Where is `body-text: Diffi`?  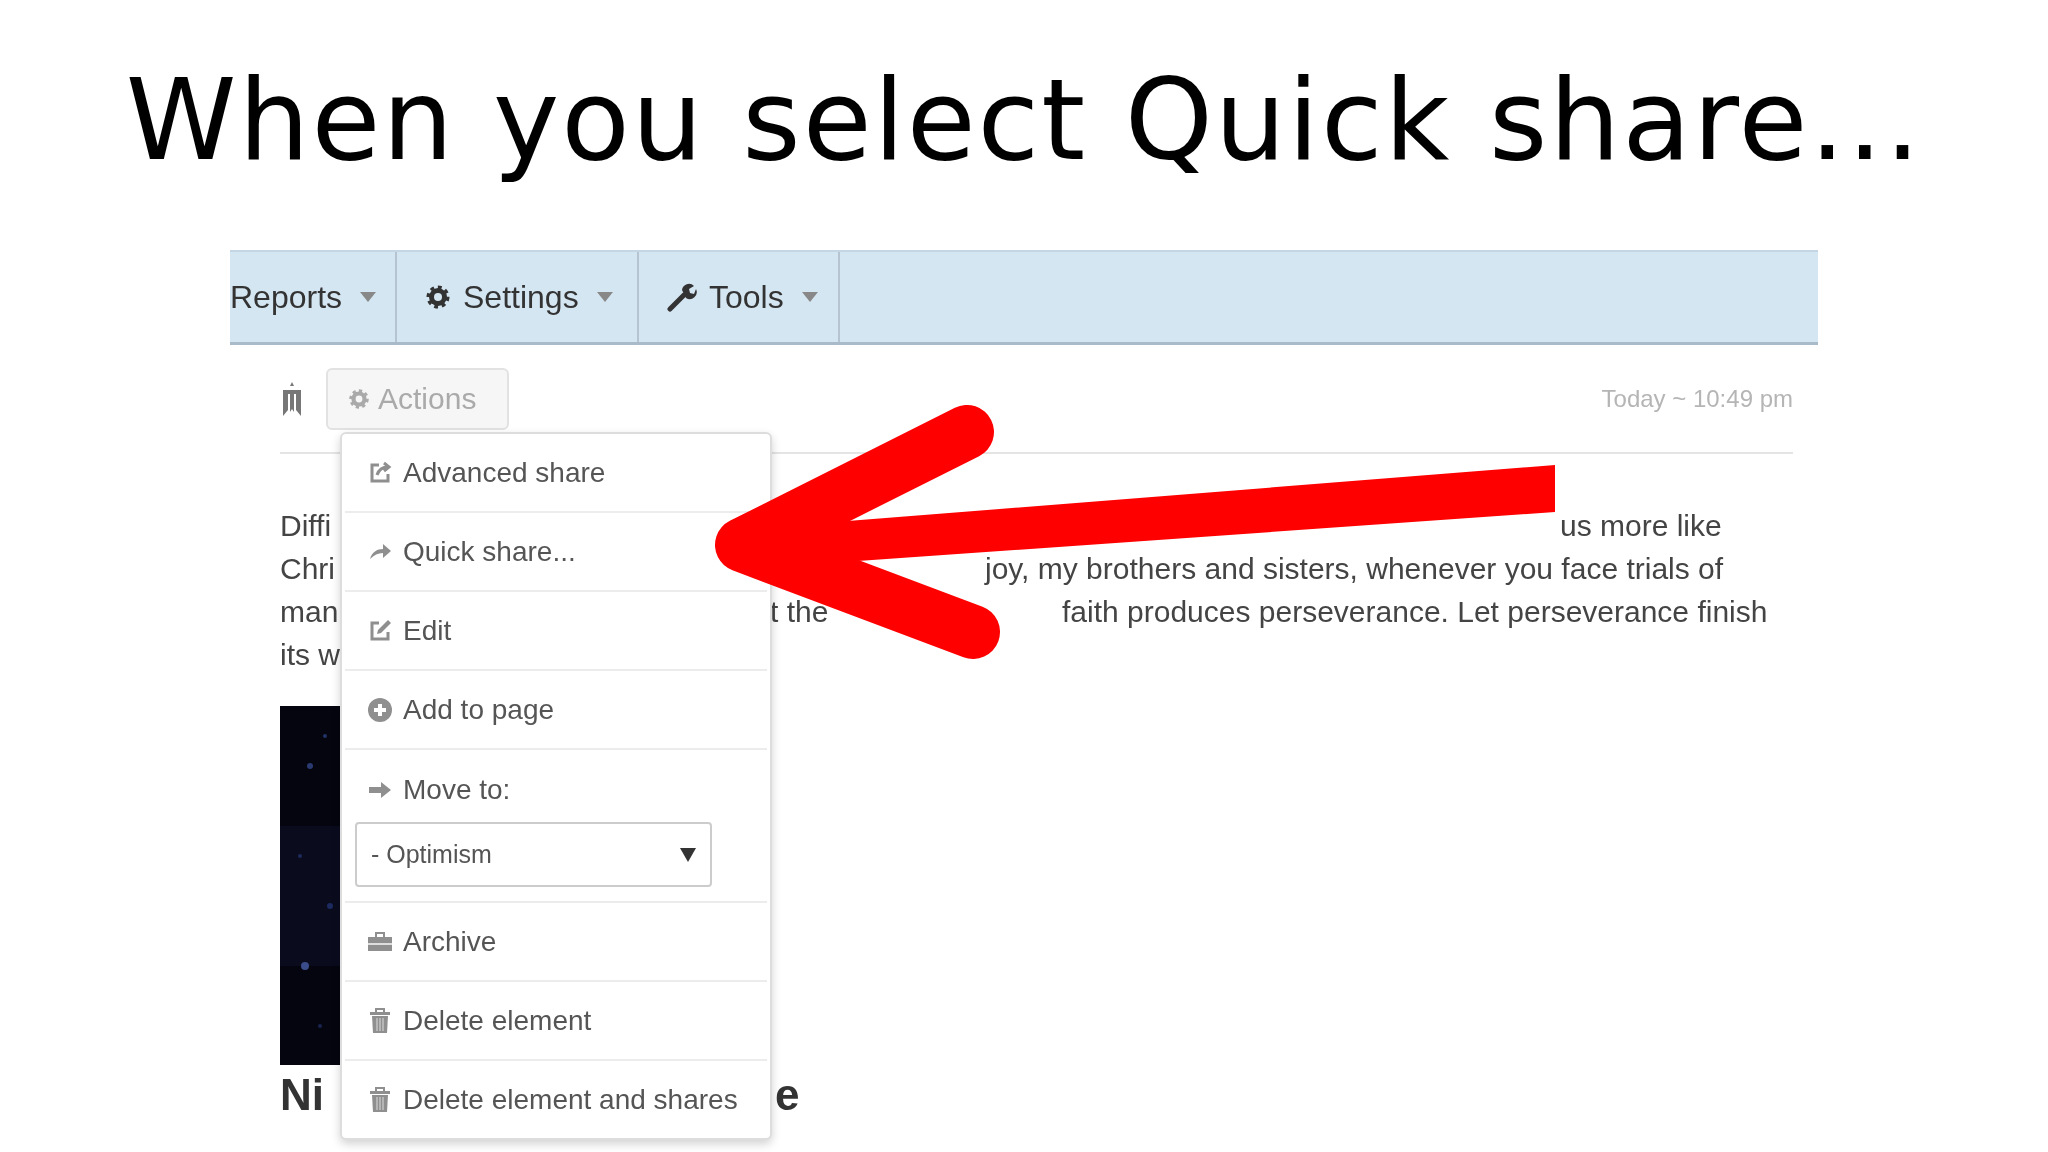
body-text: Diffi is located at coordinates (306, 525).